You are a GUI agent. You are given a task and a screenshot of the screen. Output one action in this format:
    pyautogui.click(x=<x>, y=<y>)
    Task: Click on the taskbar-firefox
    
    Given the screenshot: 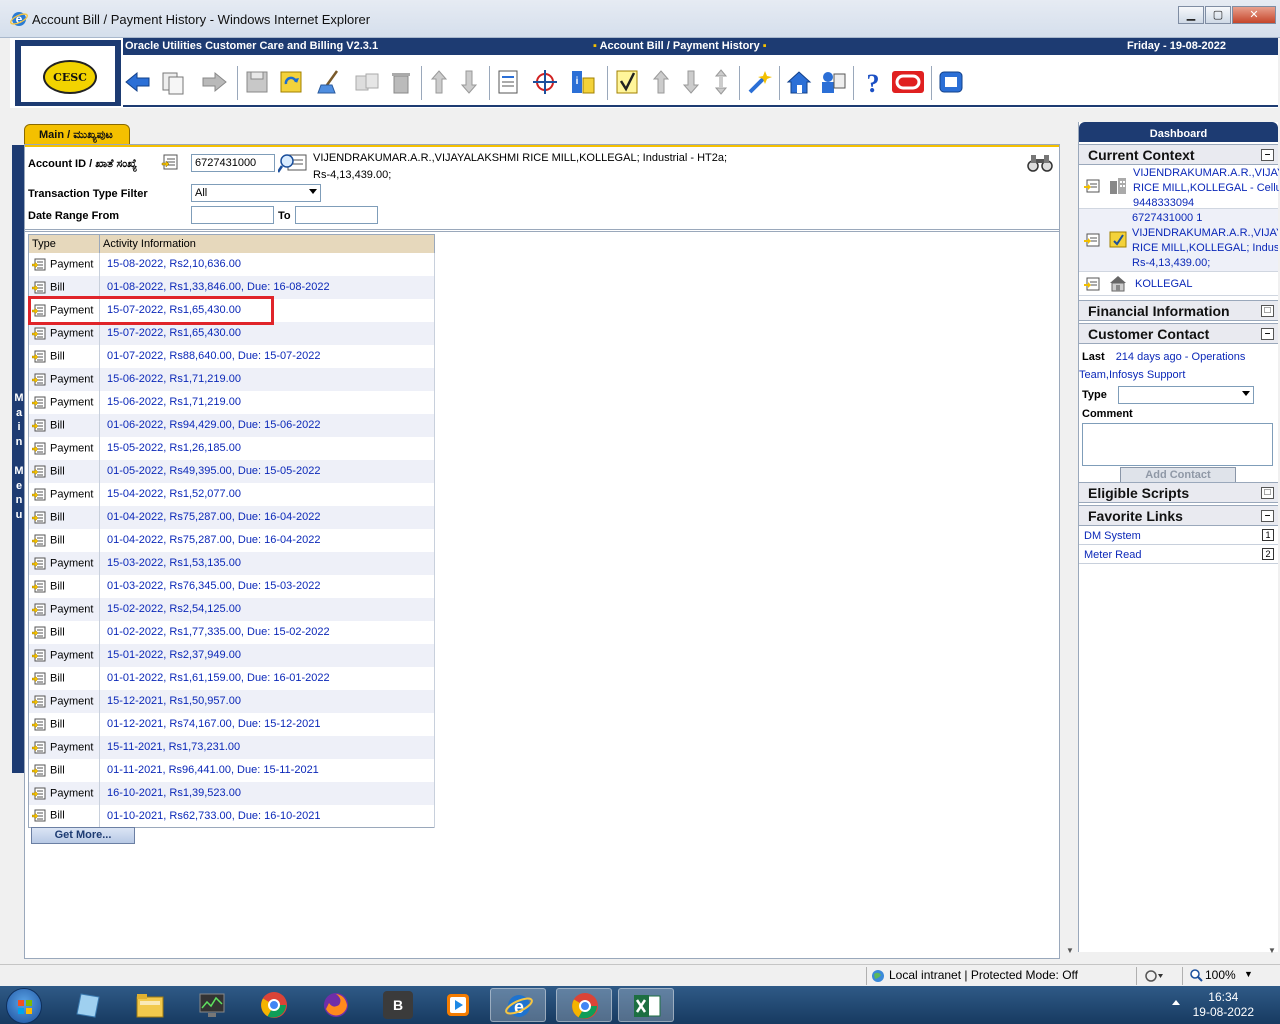 What is the action you would take?
    pyautogui.click(x=336, y=1005)
    